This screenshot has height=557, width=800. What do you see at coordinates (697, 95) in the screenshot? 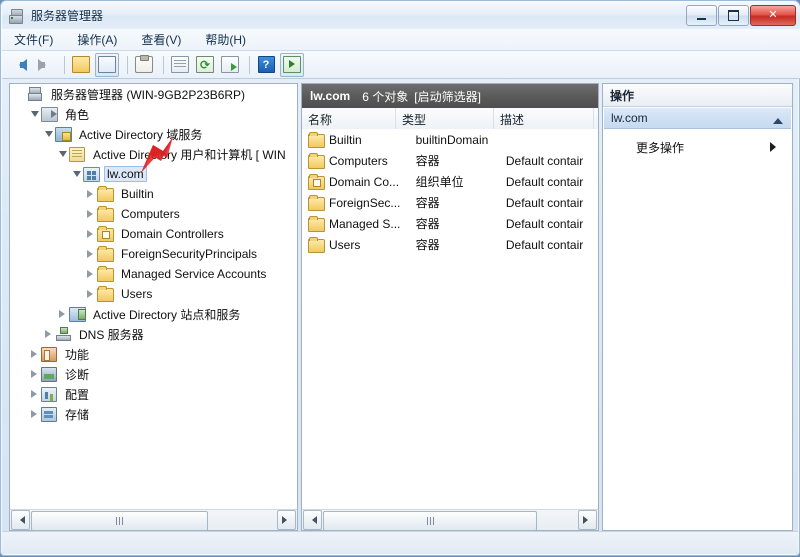
I see `actions-header: 操作` at bounding box center [697, 95].